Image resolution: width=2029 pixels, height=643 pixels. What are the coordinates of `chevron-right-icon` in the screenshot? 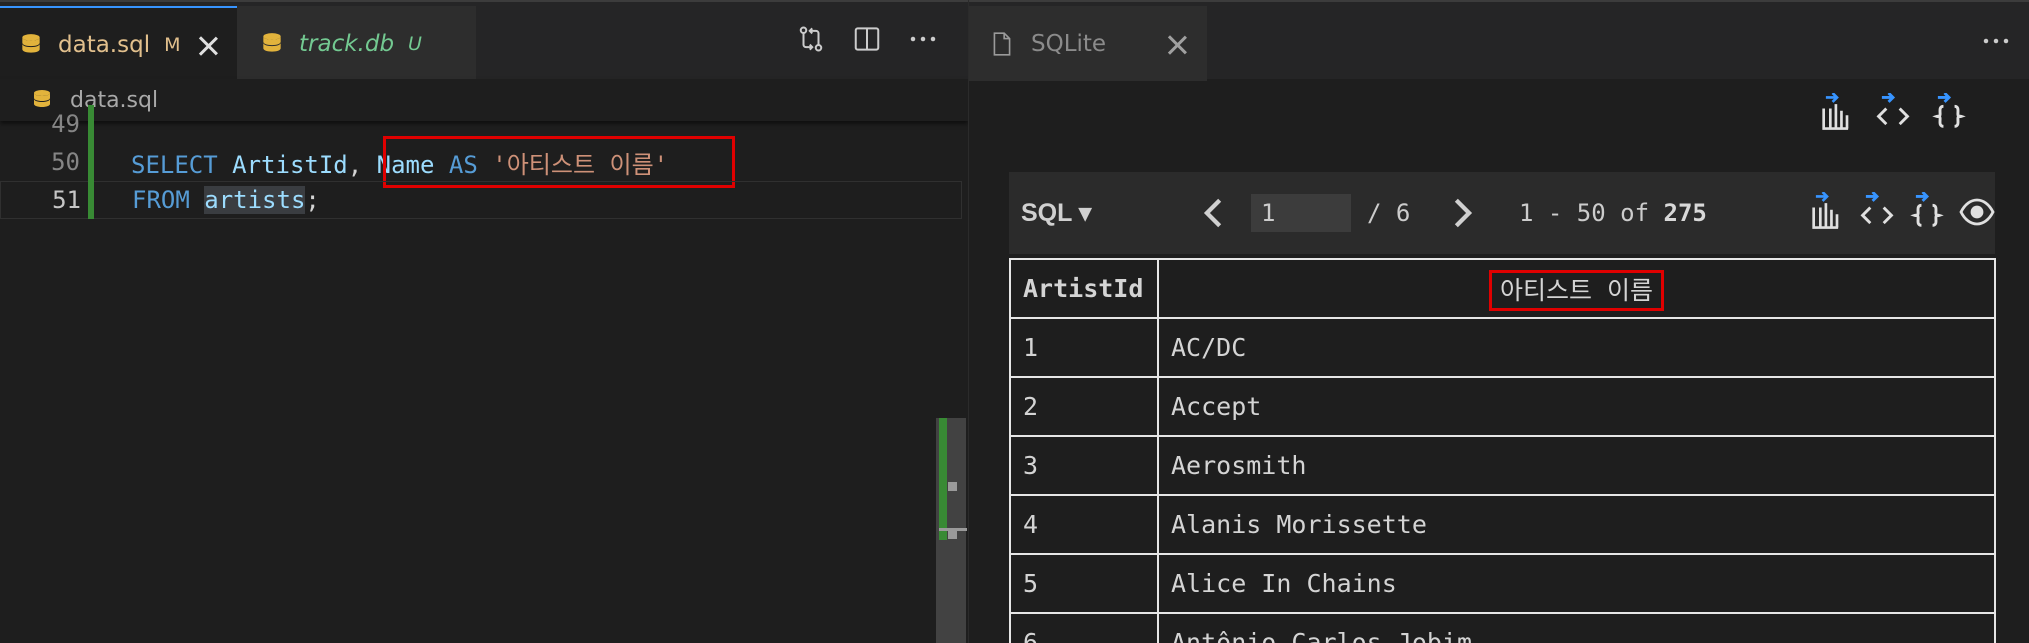 It's located at (1462, 213).